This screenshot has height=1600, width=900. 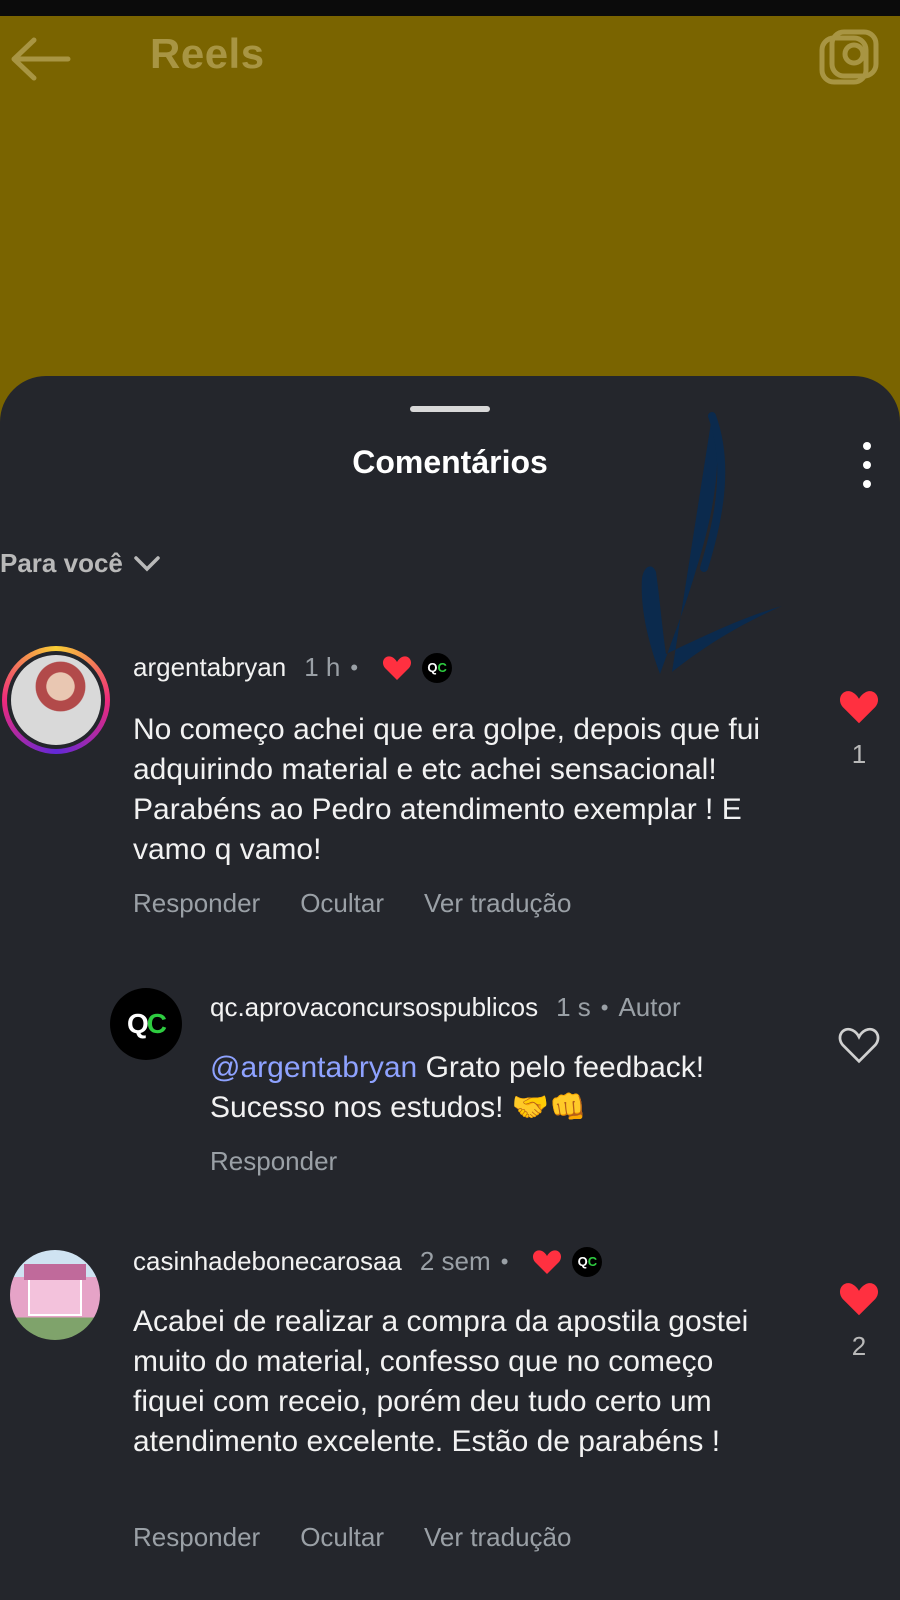 What do you see at coordinates (849, 59) in the screenshot?
I see `camera-icon` at bounding box center [849, 59].